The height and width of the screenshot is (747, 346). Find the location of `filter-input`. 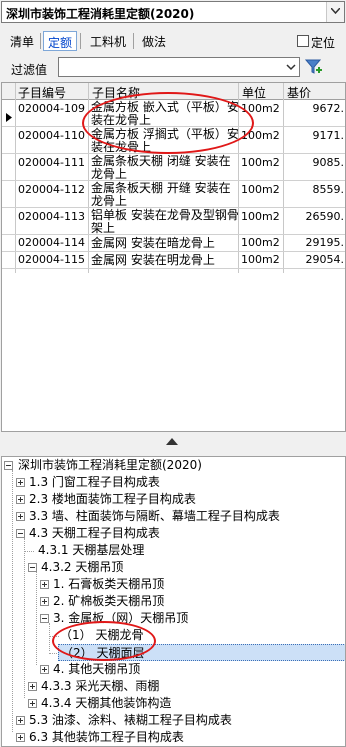

filter-input is located at coordinates (179, 67).